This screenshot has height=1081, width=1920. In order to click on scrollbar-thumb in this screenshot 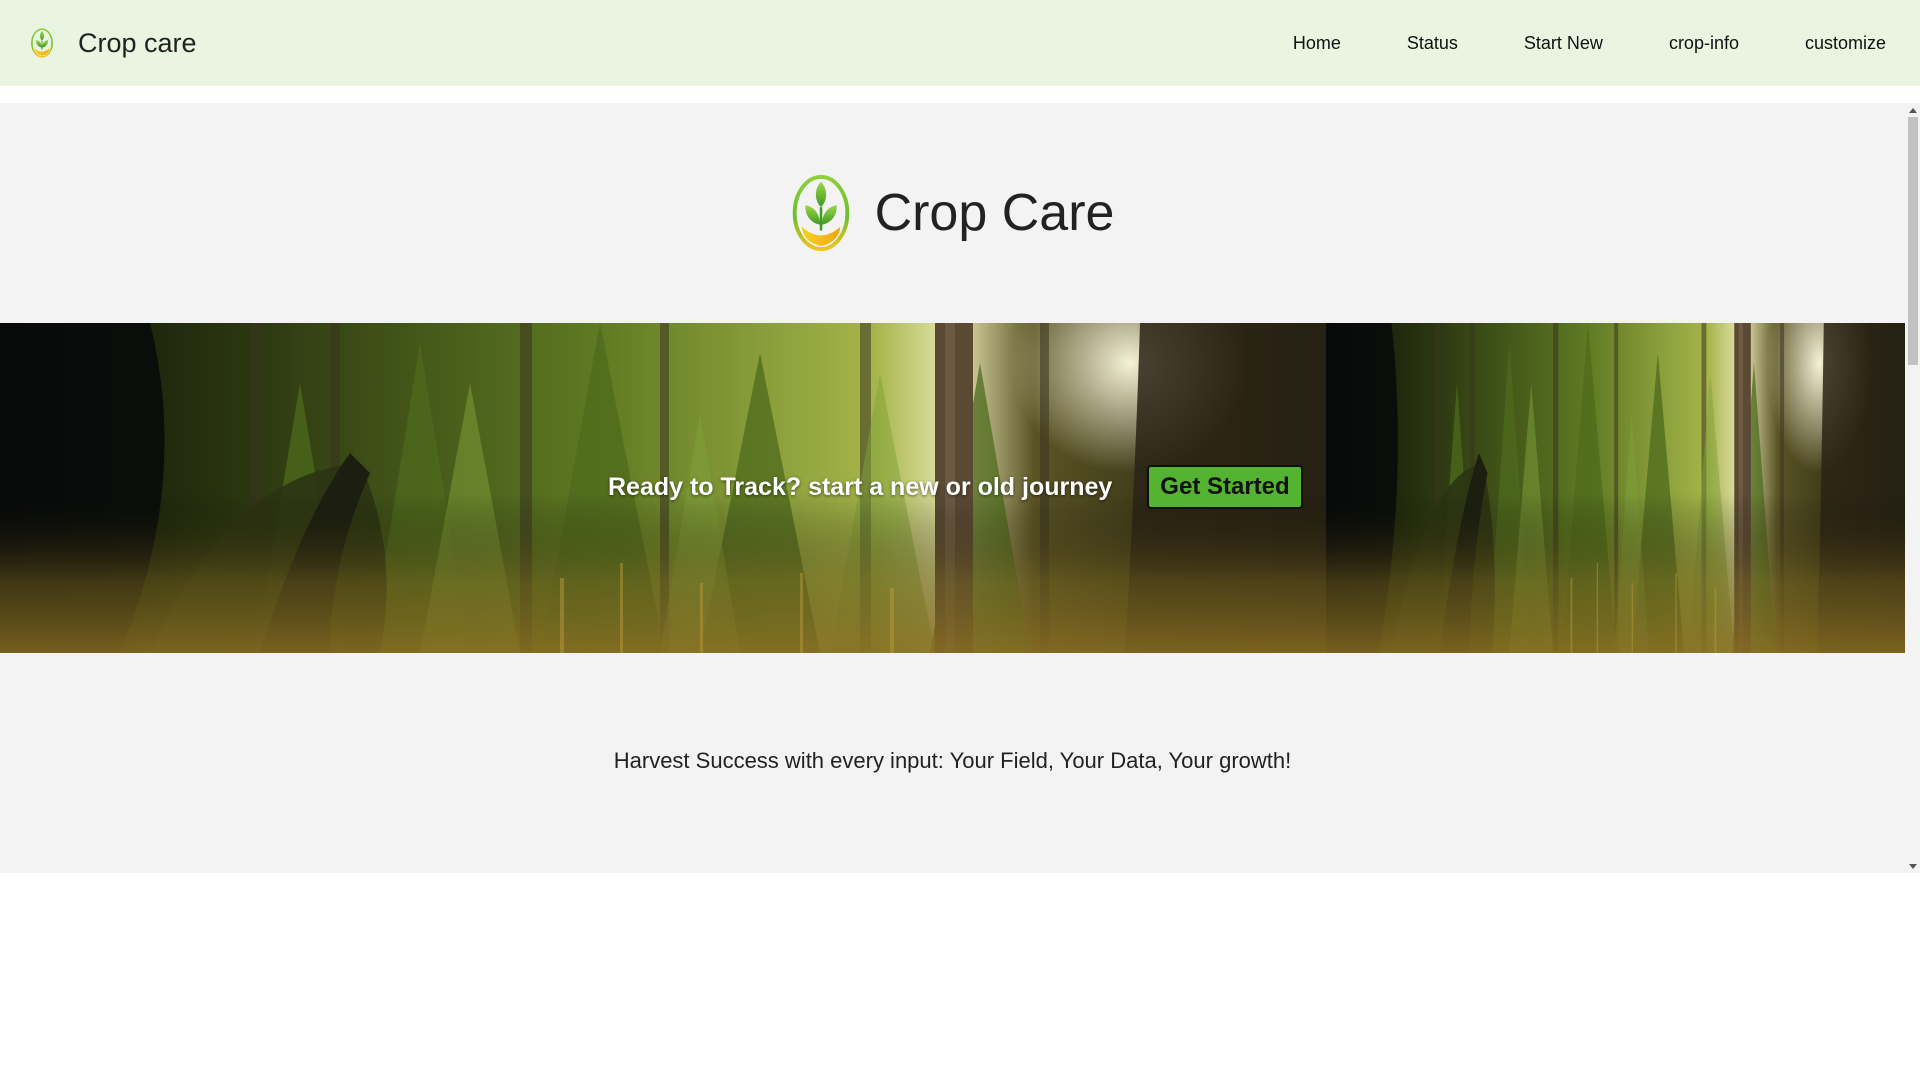, I will do `click(1913, 241)`.